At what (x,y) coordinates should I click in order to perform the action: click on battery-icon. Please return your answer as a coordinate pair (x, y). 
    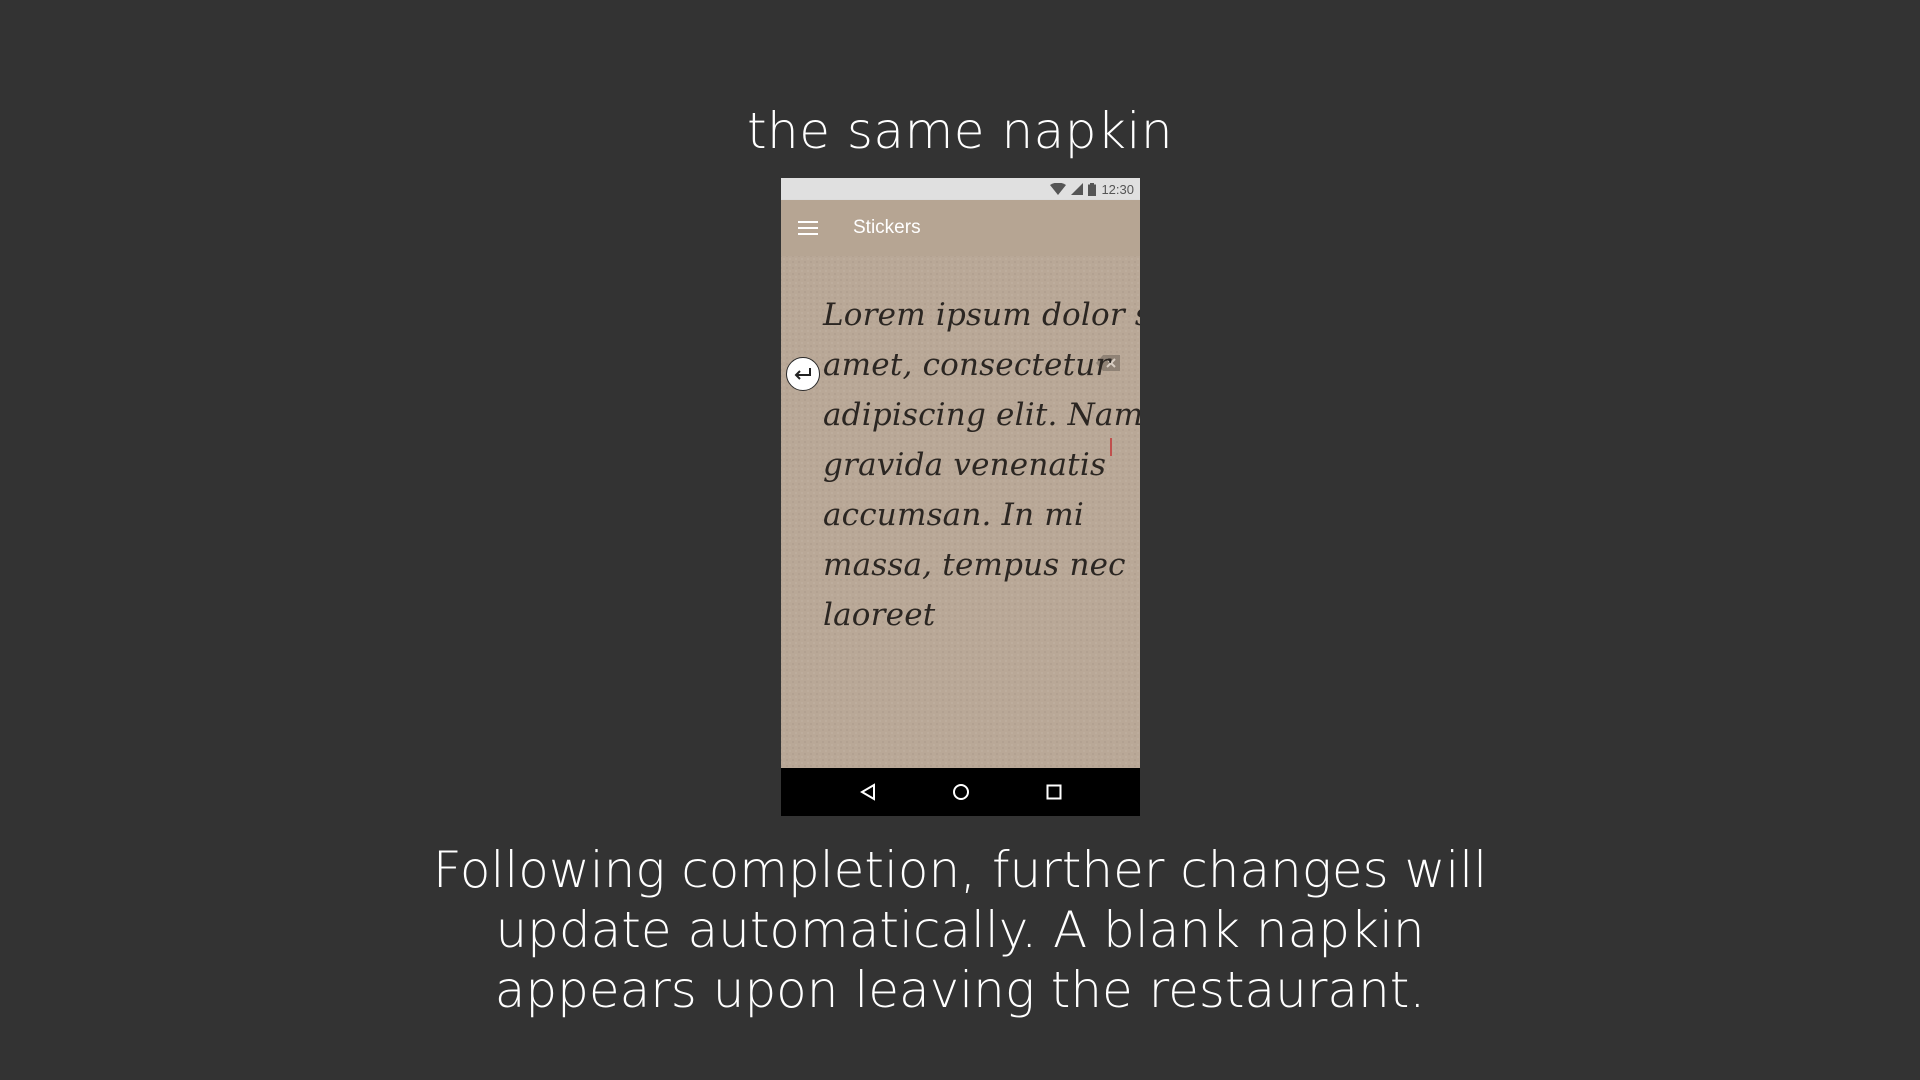
    Looking at the image, I should click on (1092, 189).